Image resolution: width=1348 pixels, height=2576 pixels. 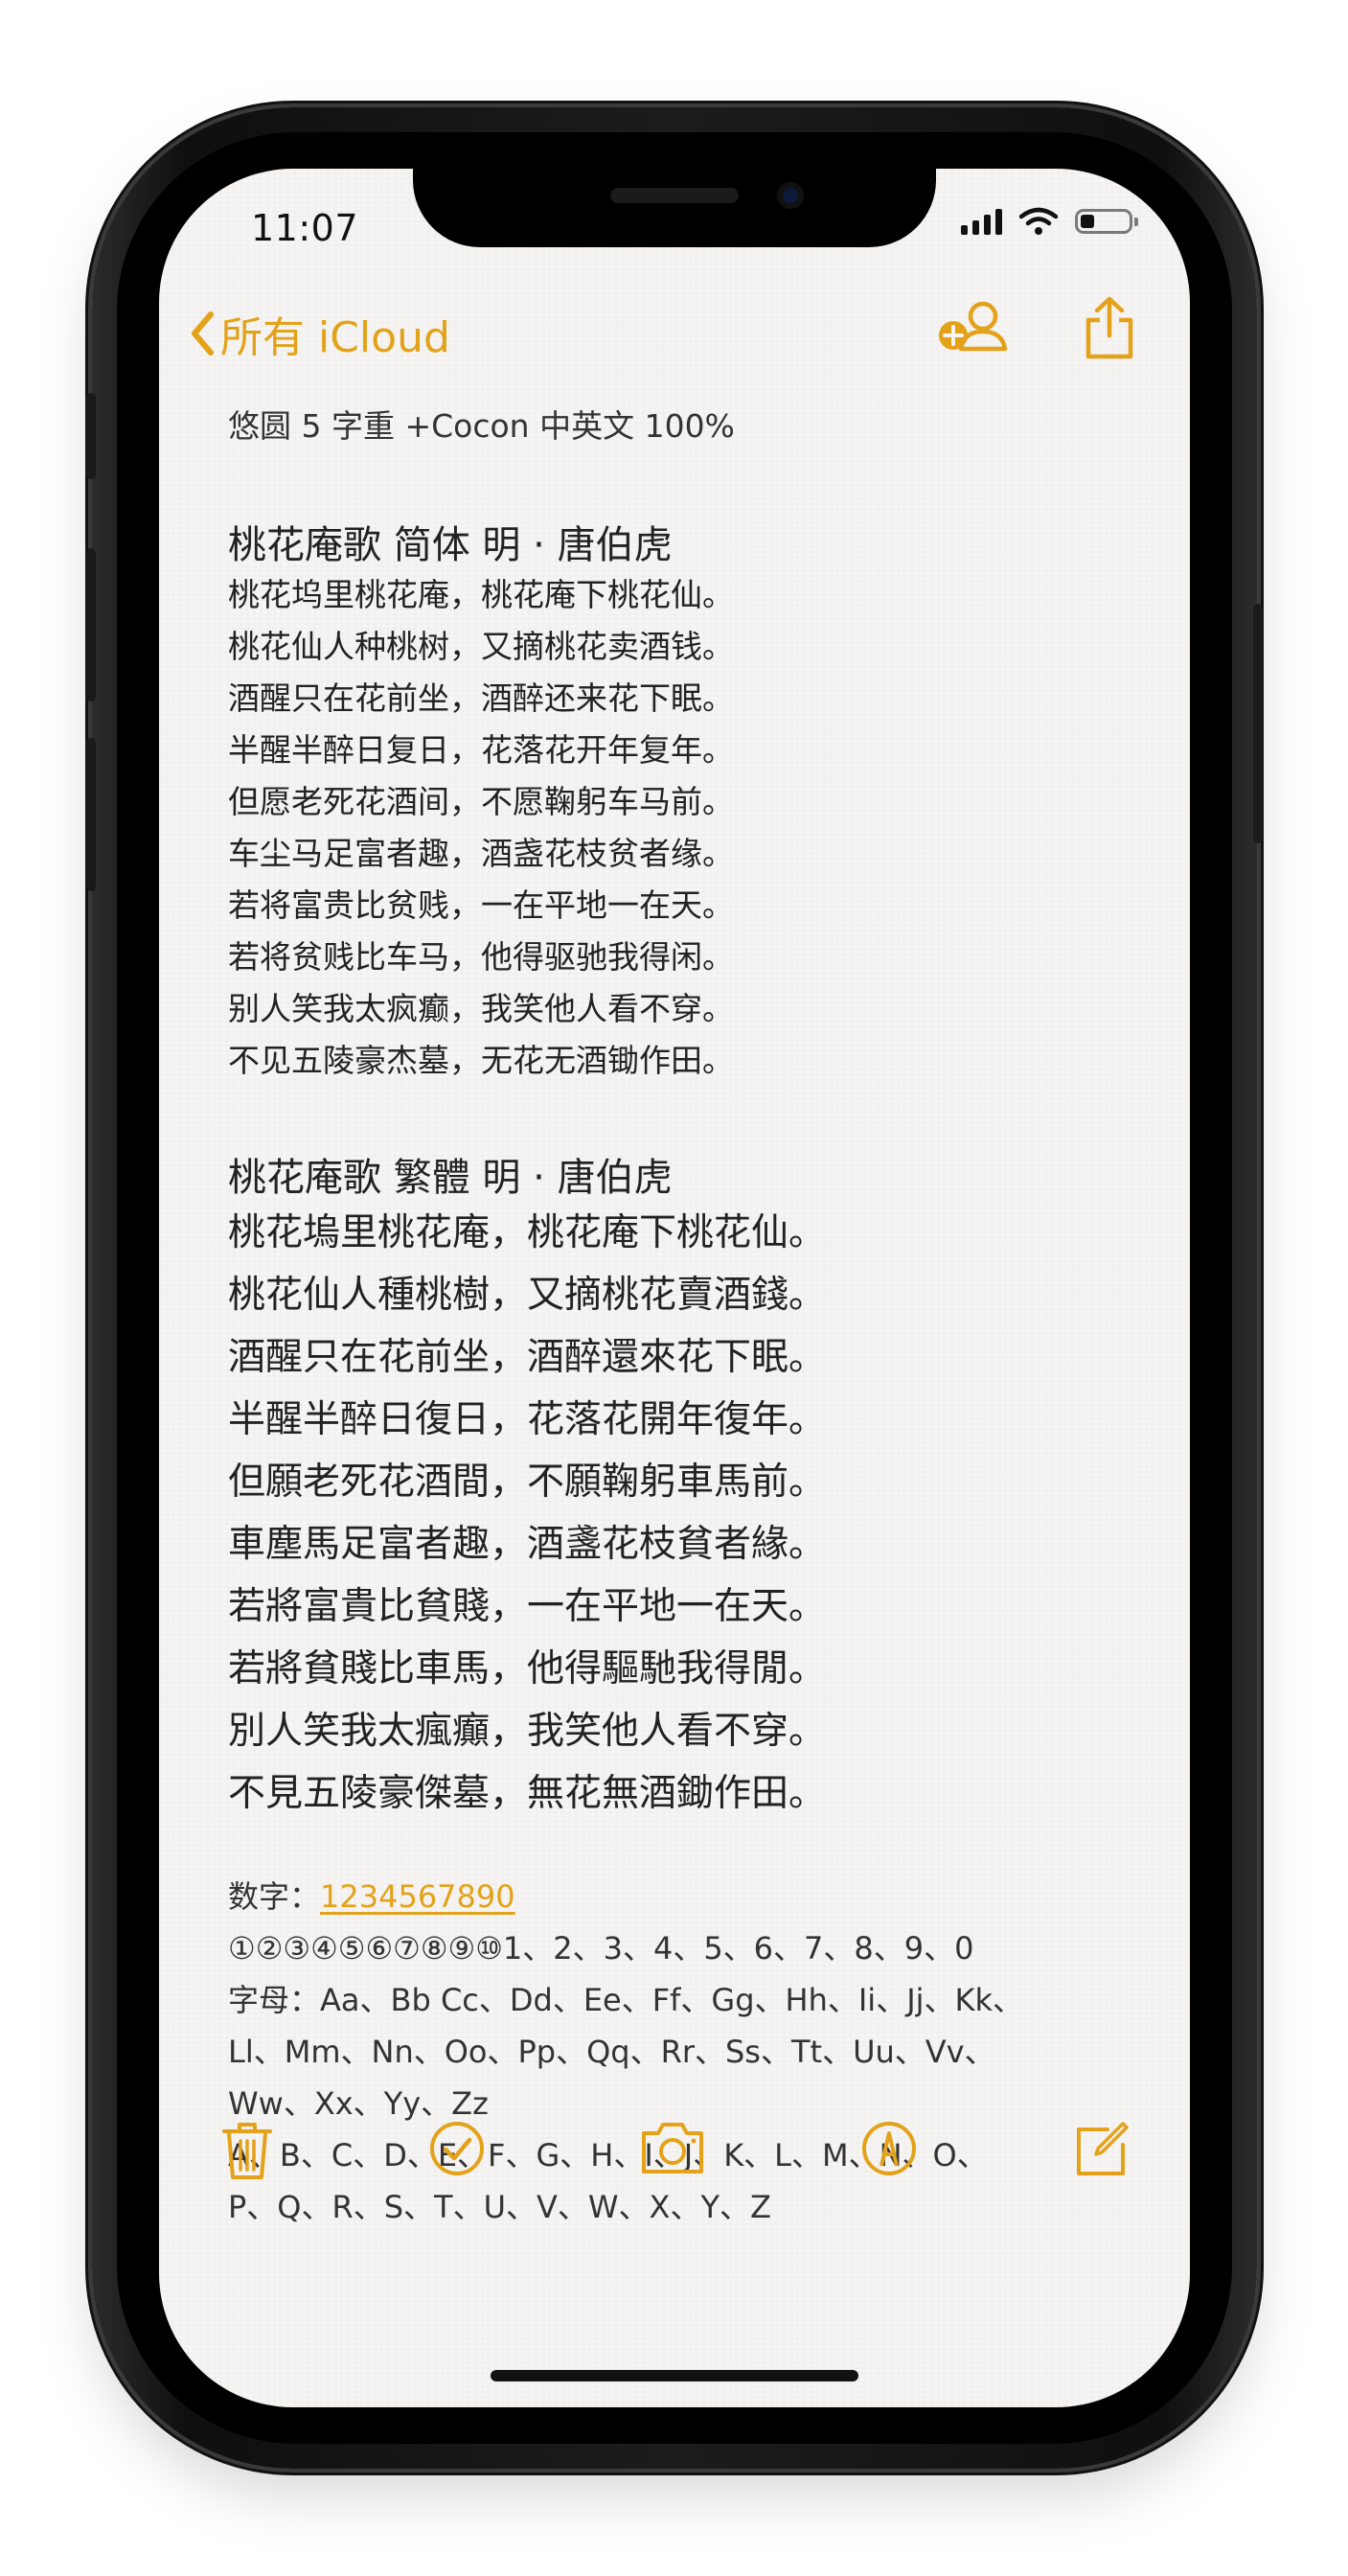 I want to click on back-button: 所有 iCloud, so click(x=320, y=333).